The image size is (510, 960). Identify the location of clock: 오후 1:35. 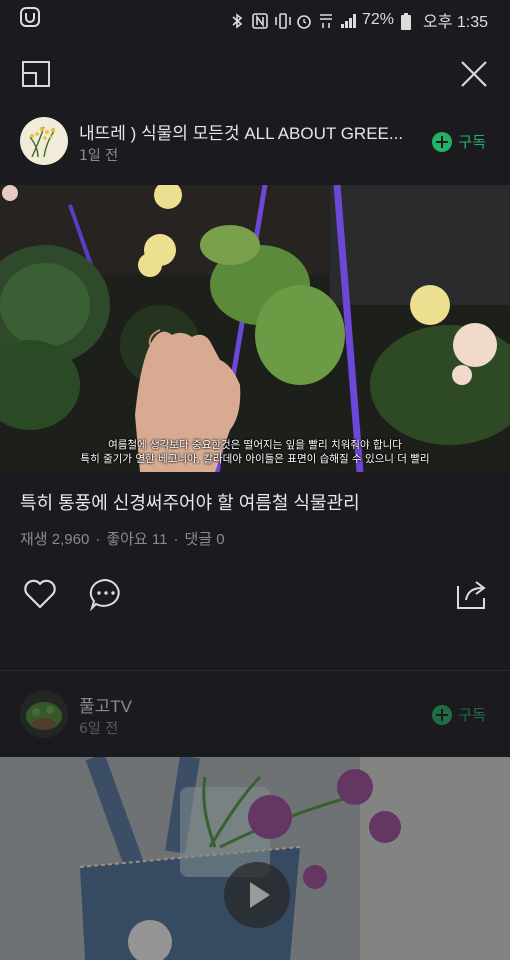
(455, 22).